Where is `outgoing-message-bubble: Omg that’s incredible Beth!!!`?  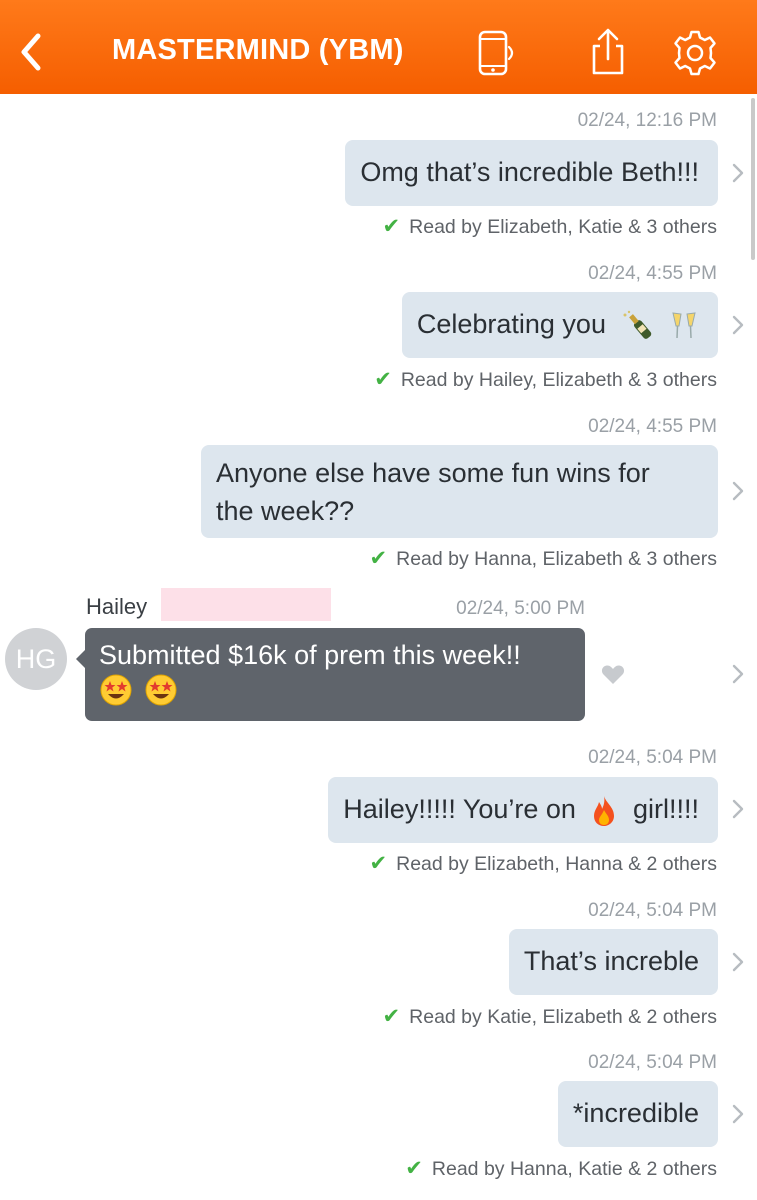 outgoing-message-bubble: Omg that’s incredible Beth!!! is located at coordinates (531, 173).